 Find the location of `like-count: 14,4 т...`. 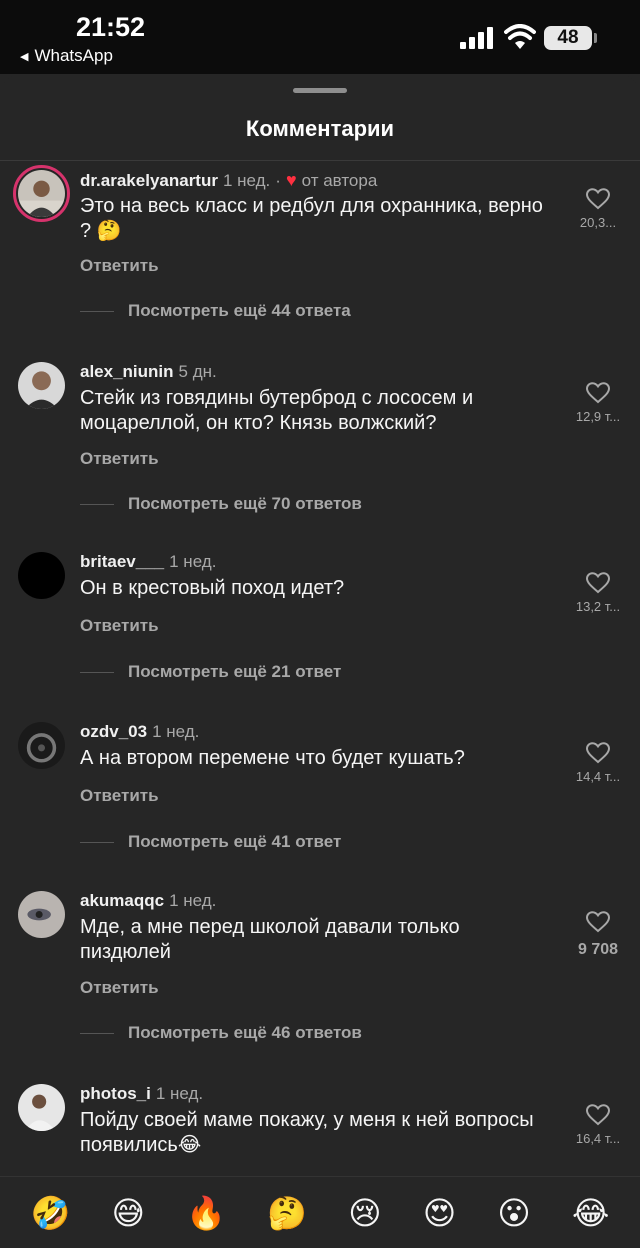

like-count: 14,4 т... is located at coordinates (598, 776).